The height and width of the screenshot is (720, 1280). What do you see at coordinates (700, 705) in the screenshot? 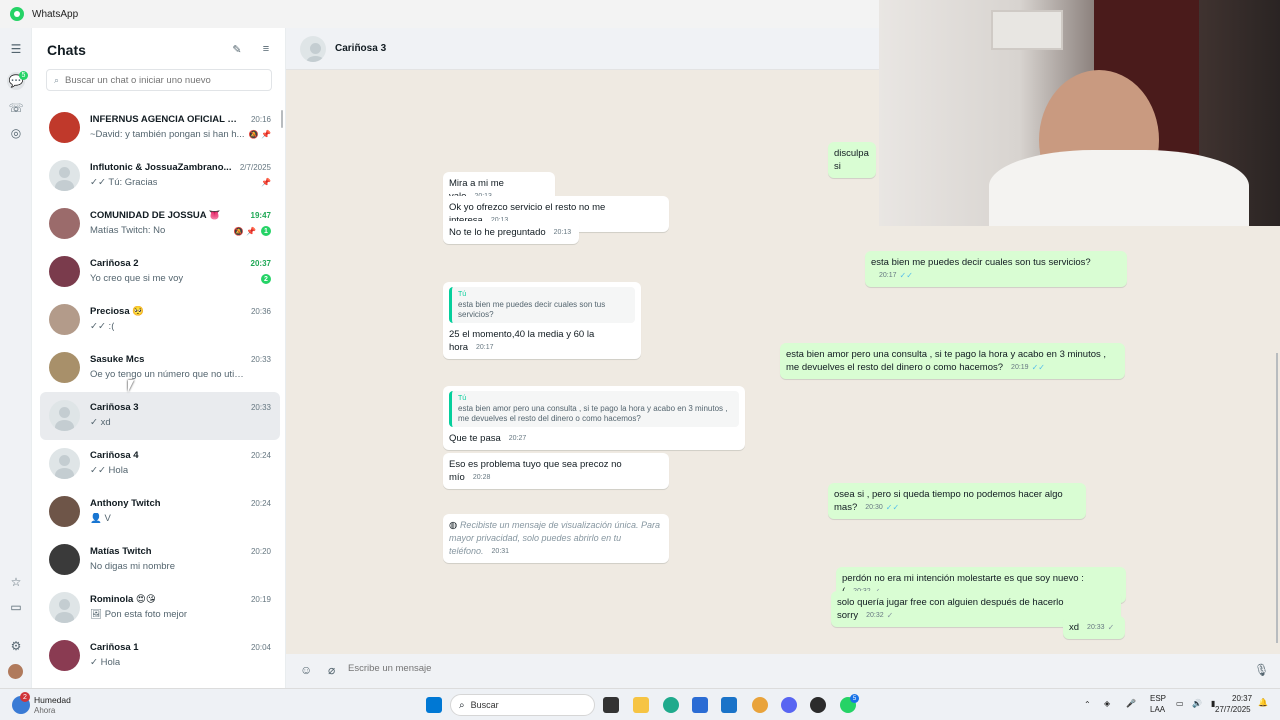
I see `store-icon` at bounding box center [700, 705].